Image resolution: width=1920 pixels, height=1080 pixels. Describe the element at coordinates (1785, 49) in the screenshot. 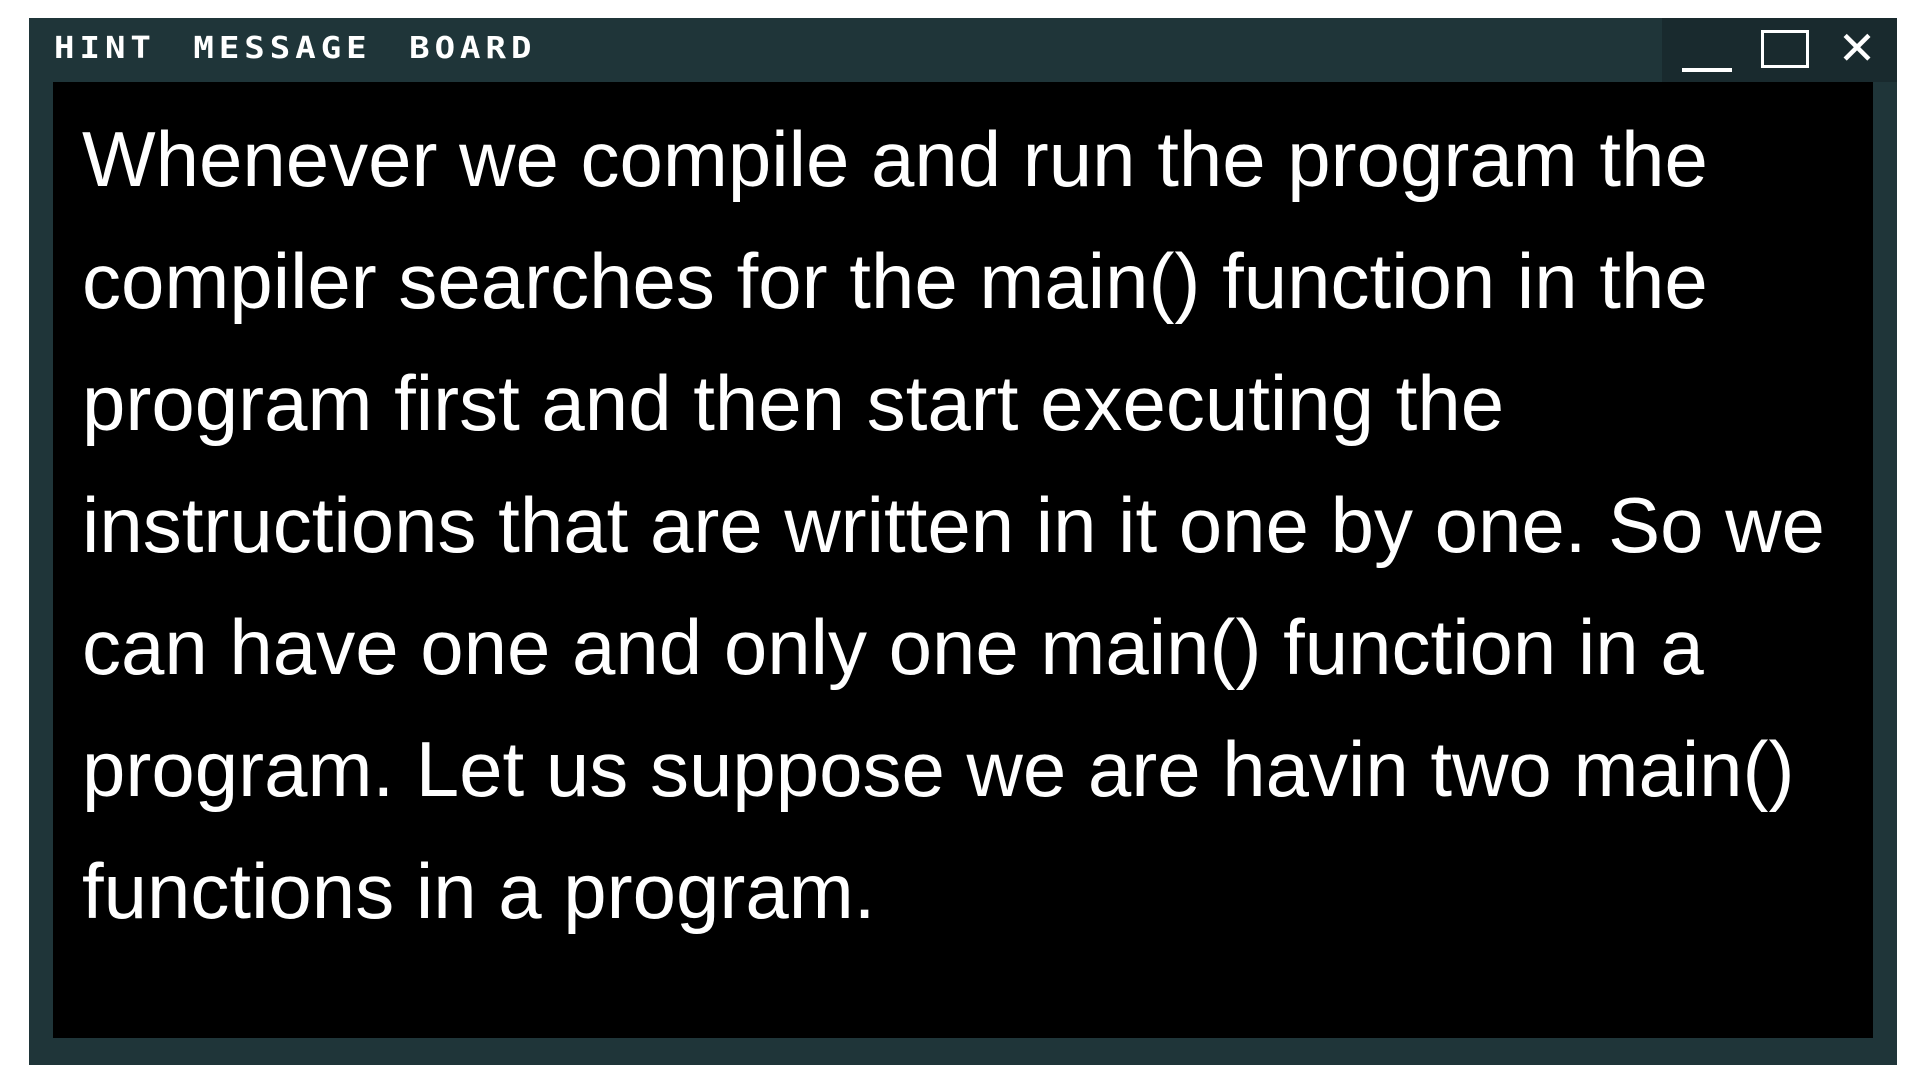

I see `maximize-icon` at that location.